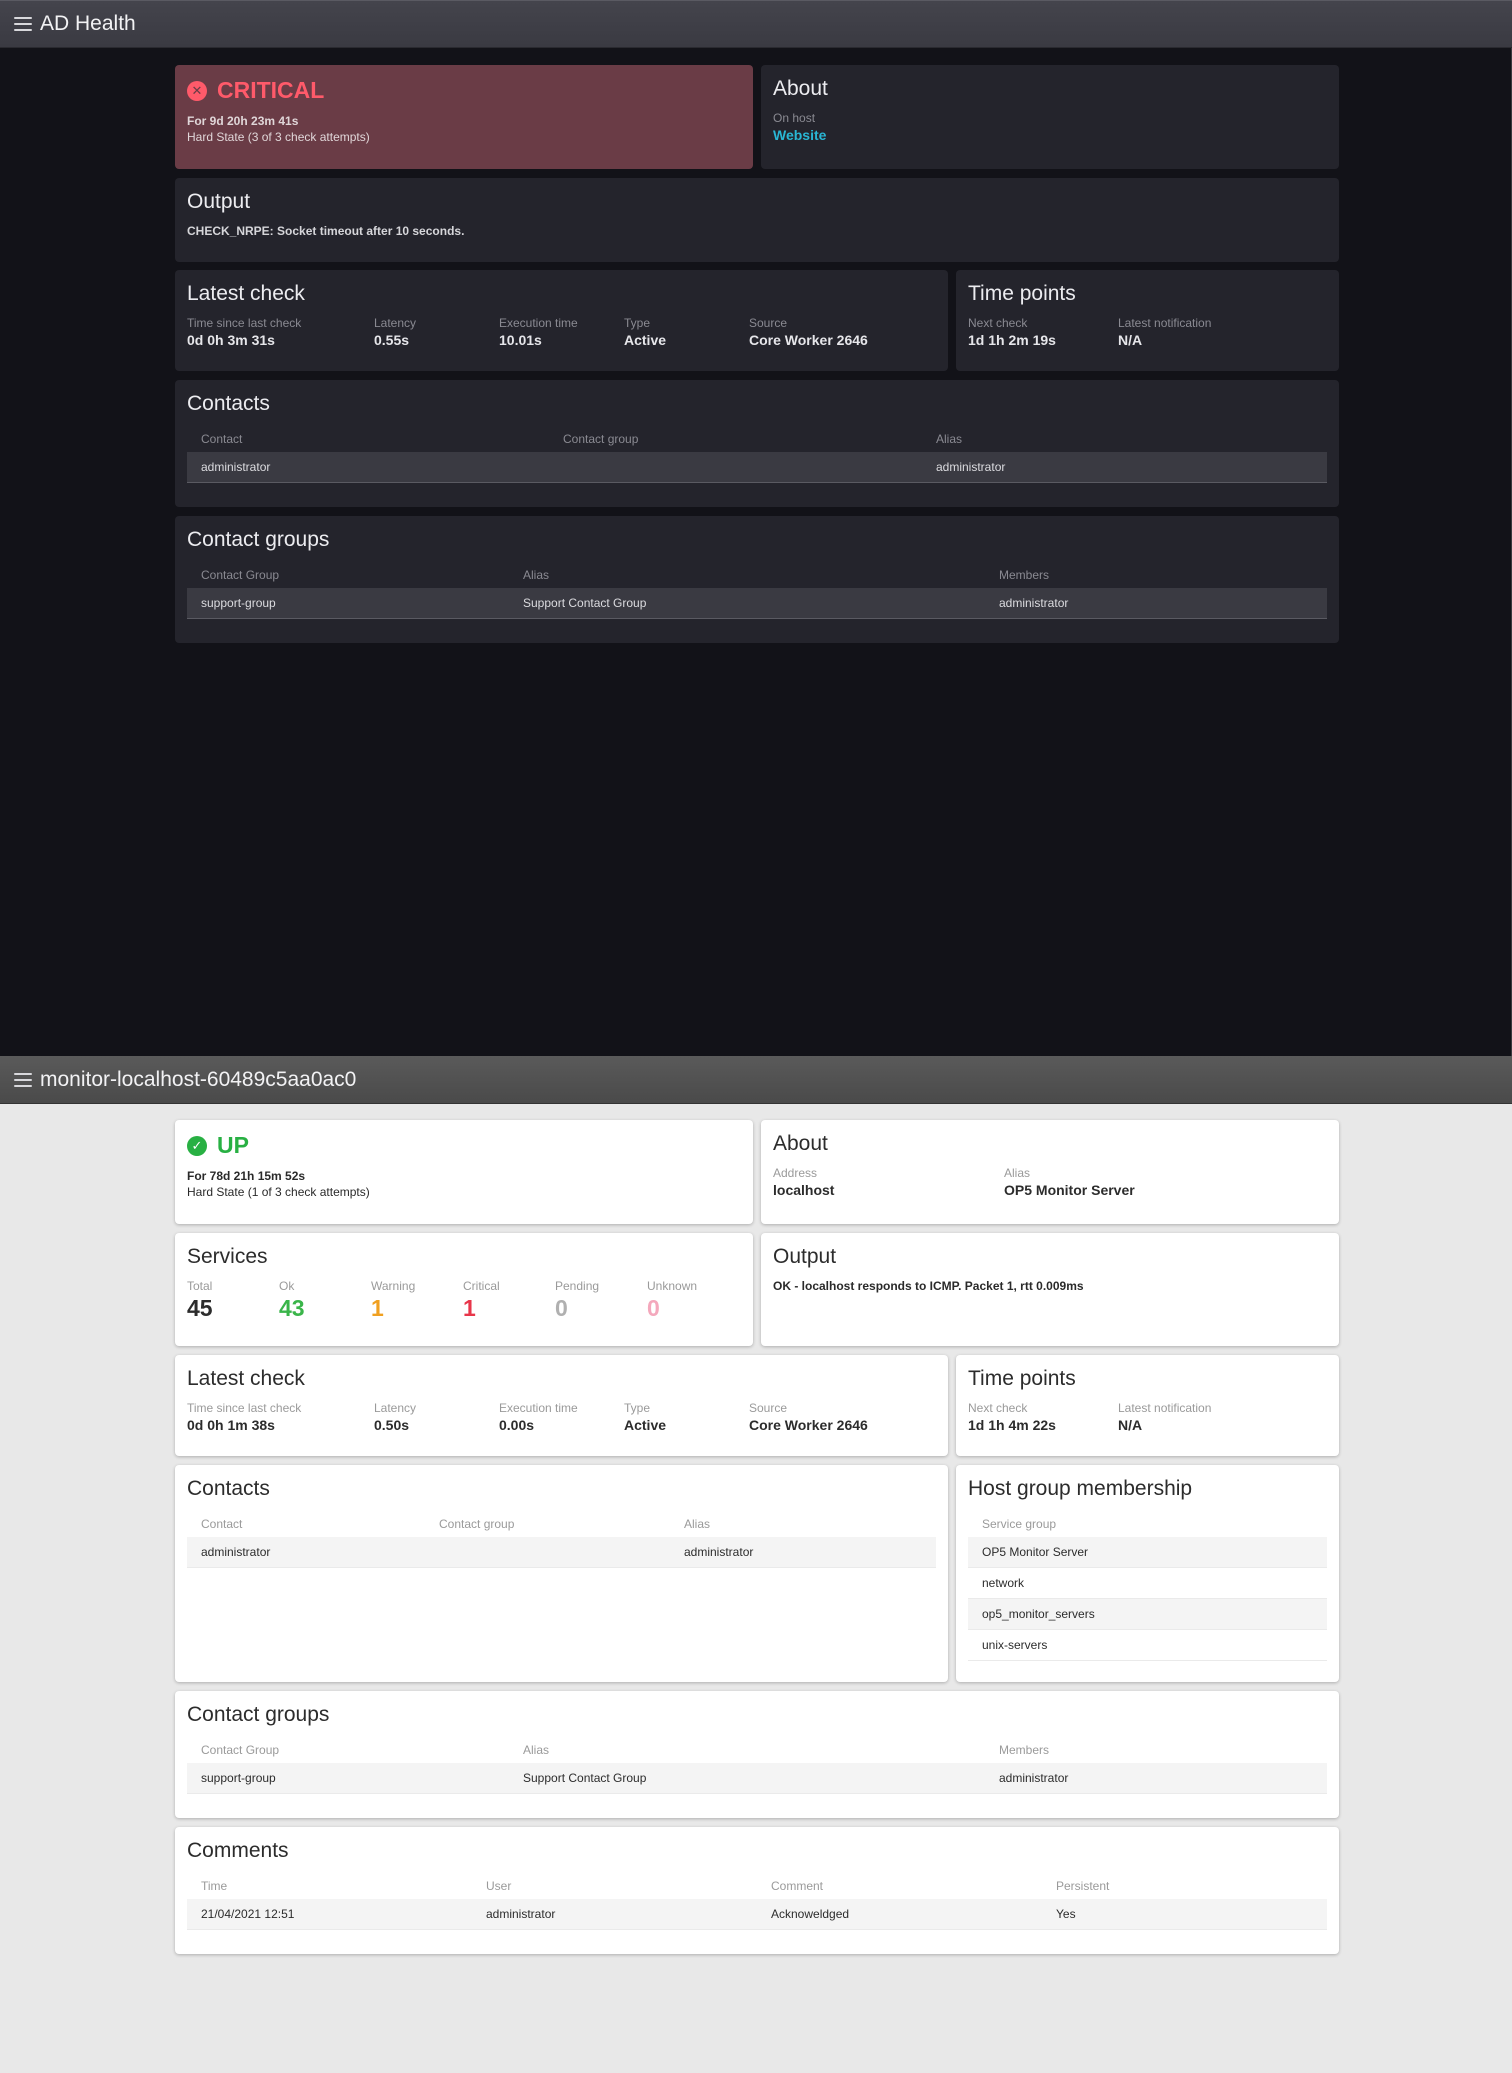 The image size is (1512, 2073). Describe the element at coordinates (1012, 1425) in the screenshot. I see `field-value: 1d 1h 4m 22s` at that location.